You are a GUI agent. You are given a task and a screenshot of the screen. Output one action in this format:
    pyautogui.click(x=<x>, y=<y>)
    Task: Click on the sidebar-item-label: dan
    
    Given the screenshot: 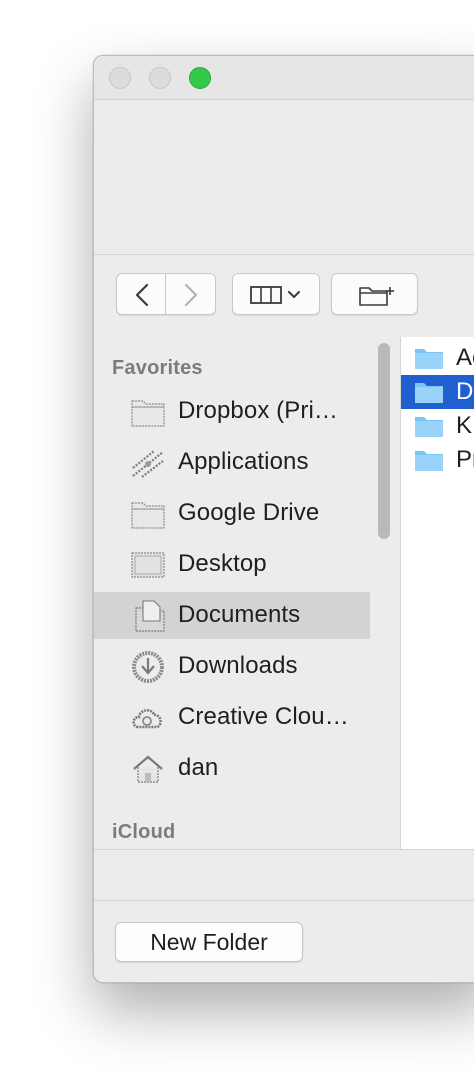 What is the action you would take?
    pyautogui.click(x=198, y=767)
    